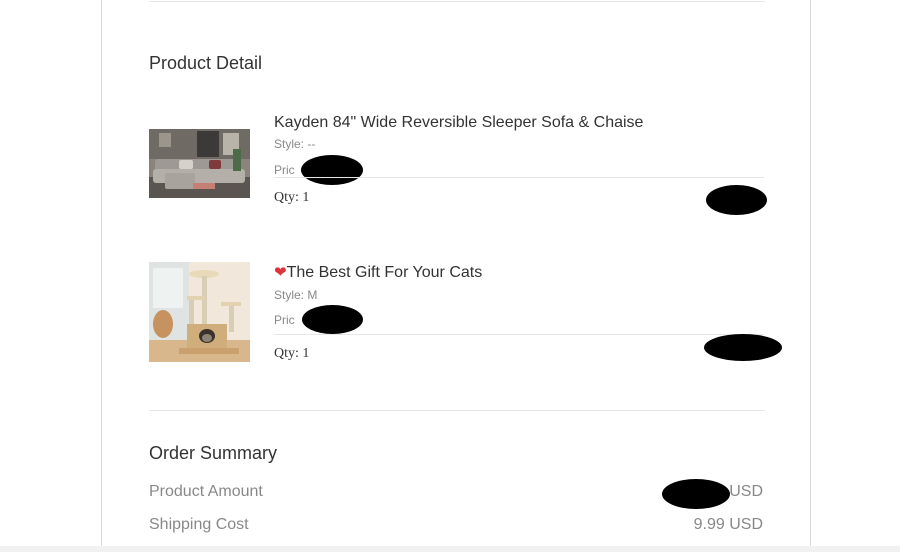 The height and width of the screenshot is (552, 900). Describe the element at coordinates (213, 453) in the screenshot. I see `order-summary-title: Order Summary` at that location.